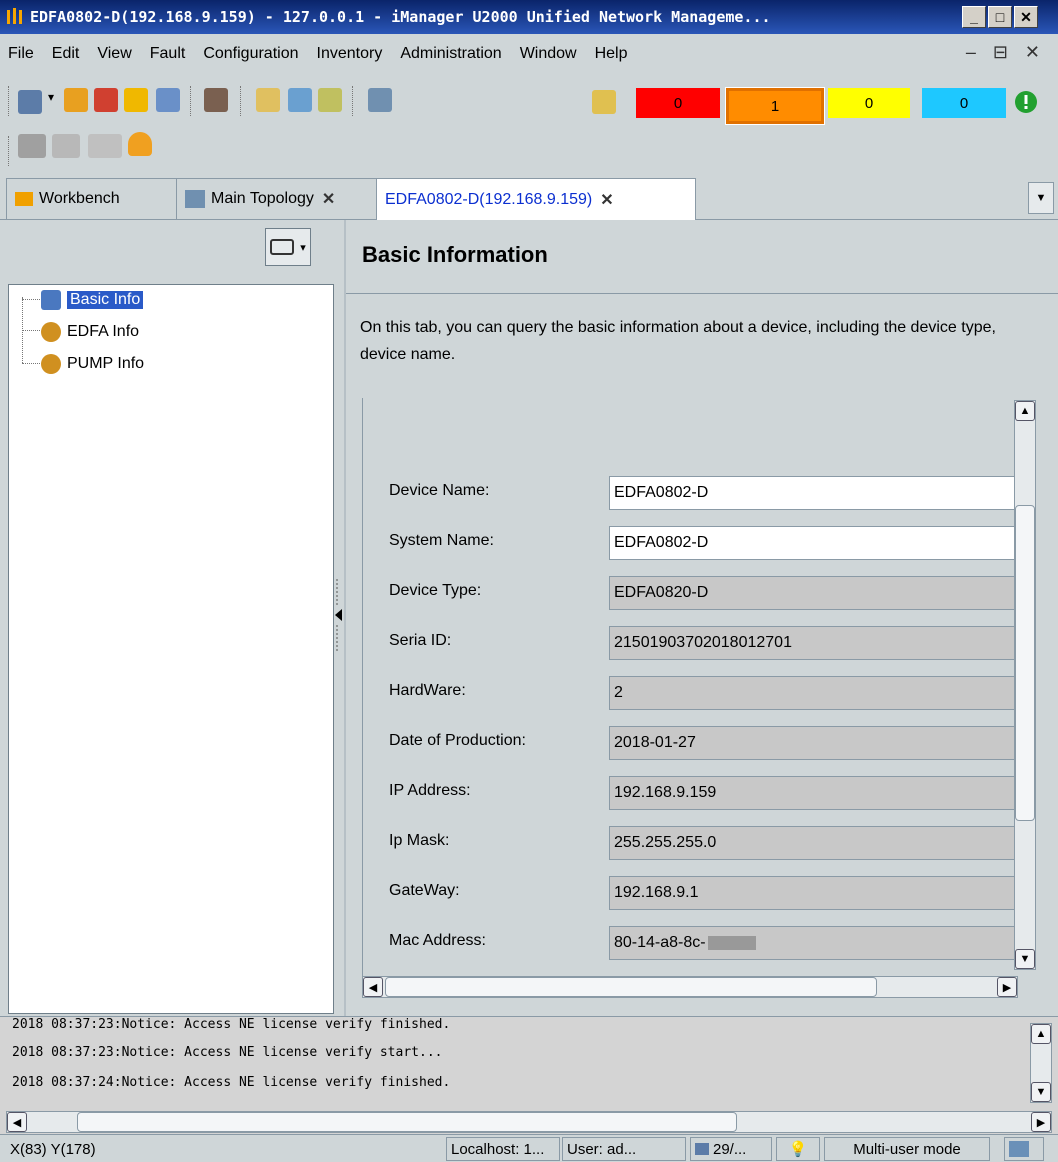  I want to click on panel-splitter, so click(338, 615).